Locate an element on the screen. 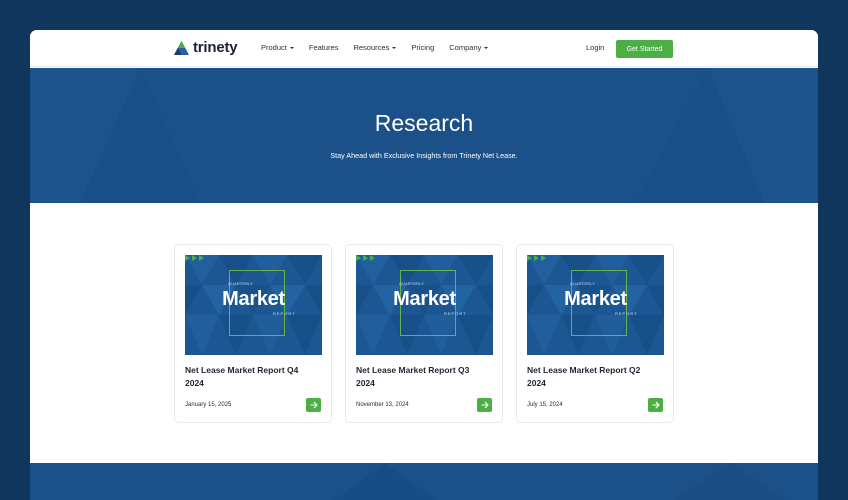  nav-item-label: Features is located at coordinates (323, 47).